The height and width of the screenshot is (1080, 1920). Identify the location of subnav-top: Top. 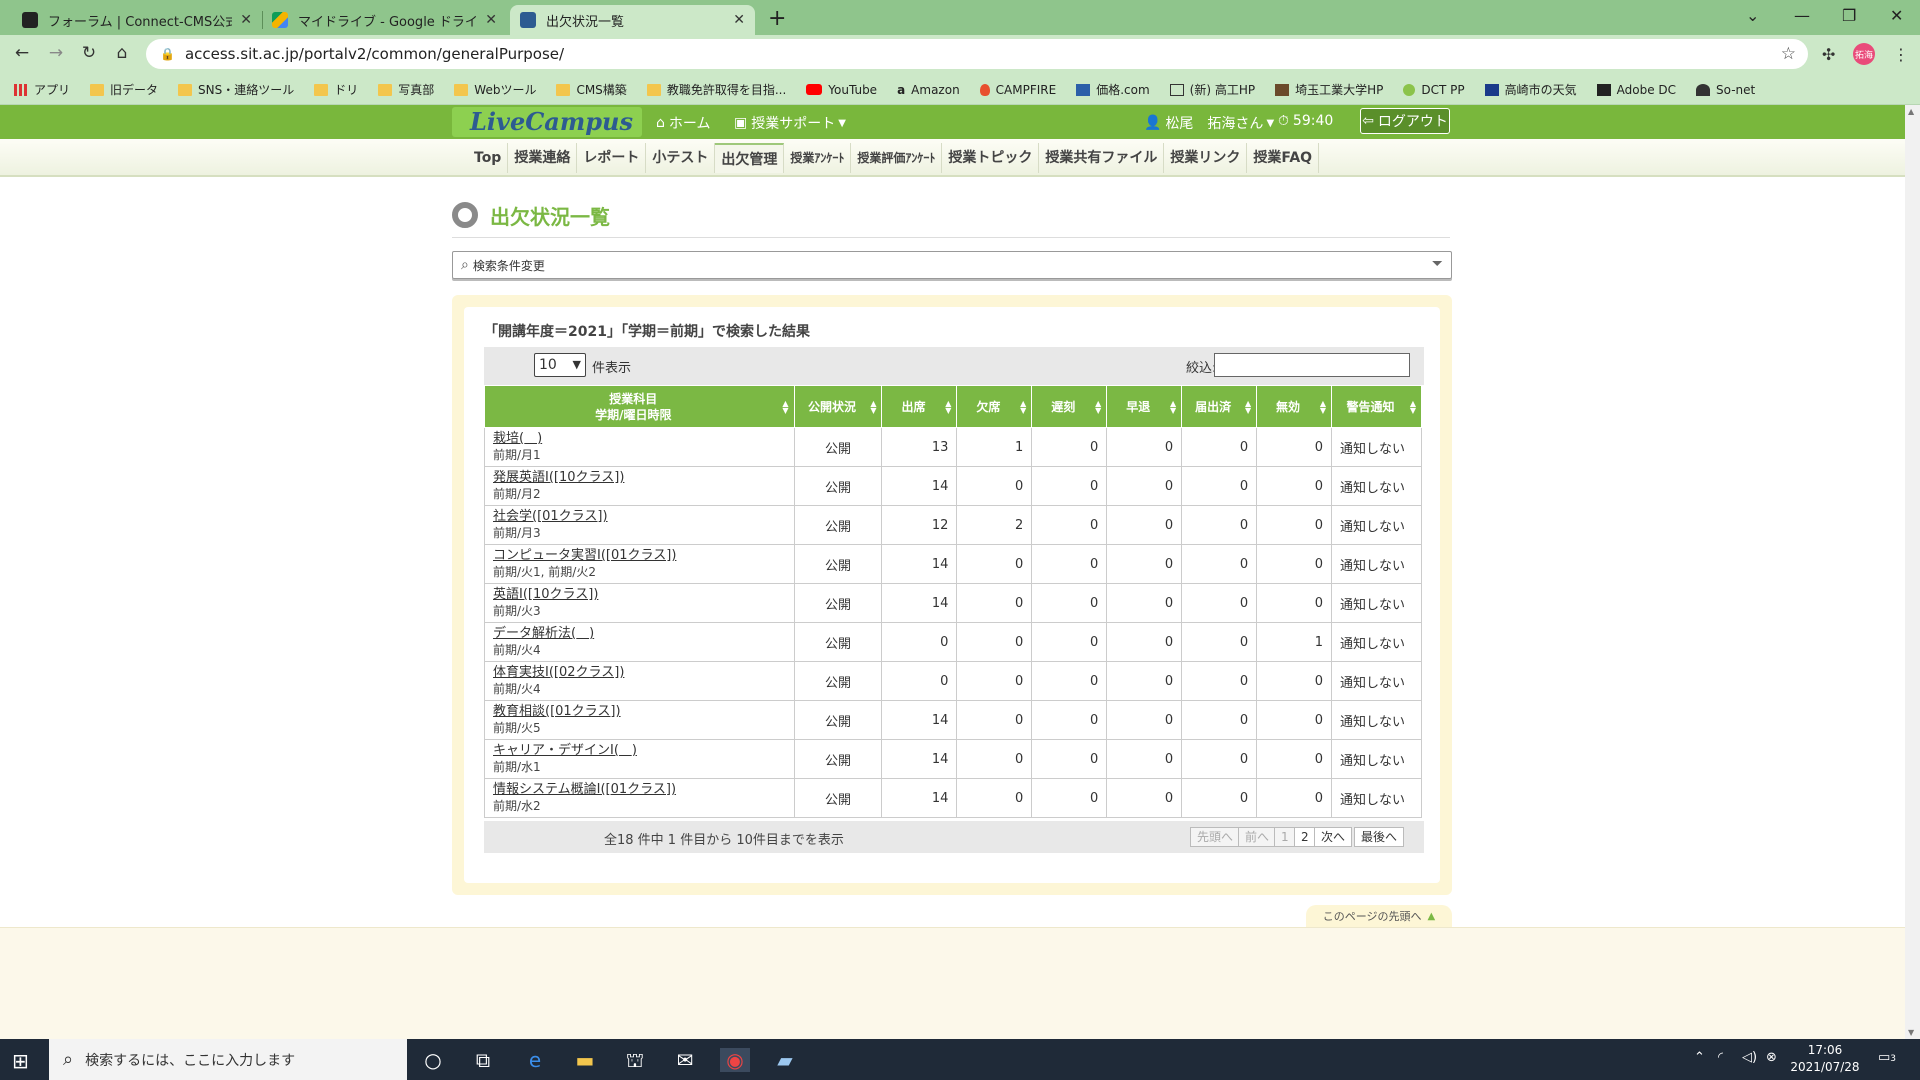
(488, 158).